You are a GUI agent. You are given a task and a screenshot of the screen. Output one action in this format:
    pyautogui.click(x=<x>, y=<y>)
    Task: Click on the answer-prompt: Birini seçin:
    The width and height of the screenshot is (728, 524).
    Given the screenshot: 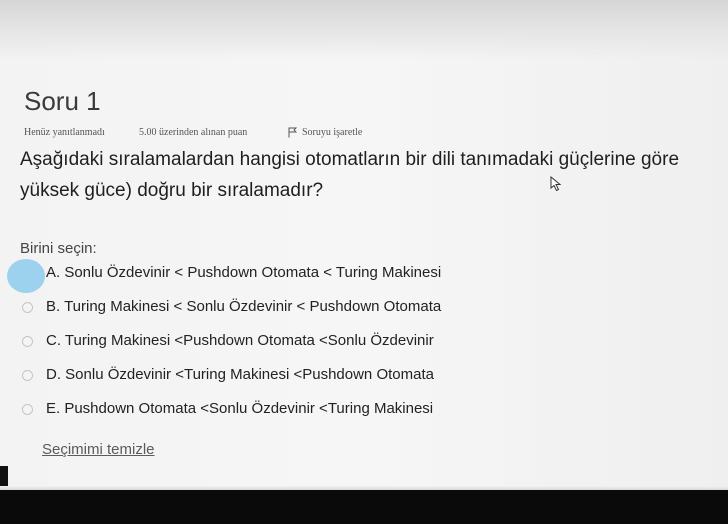 What is the action you would take?
    pyautogui.click(x=58, y=248)
    